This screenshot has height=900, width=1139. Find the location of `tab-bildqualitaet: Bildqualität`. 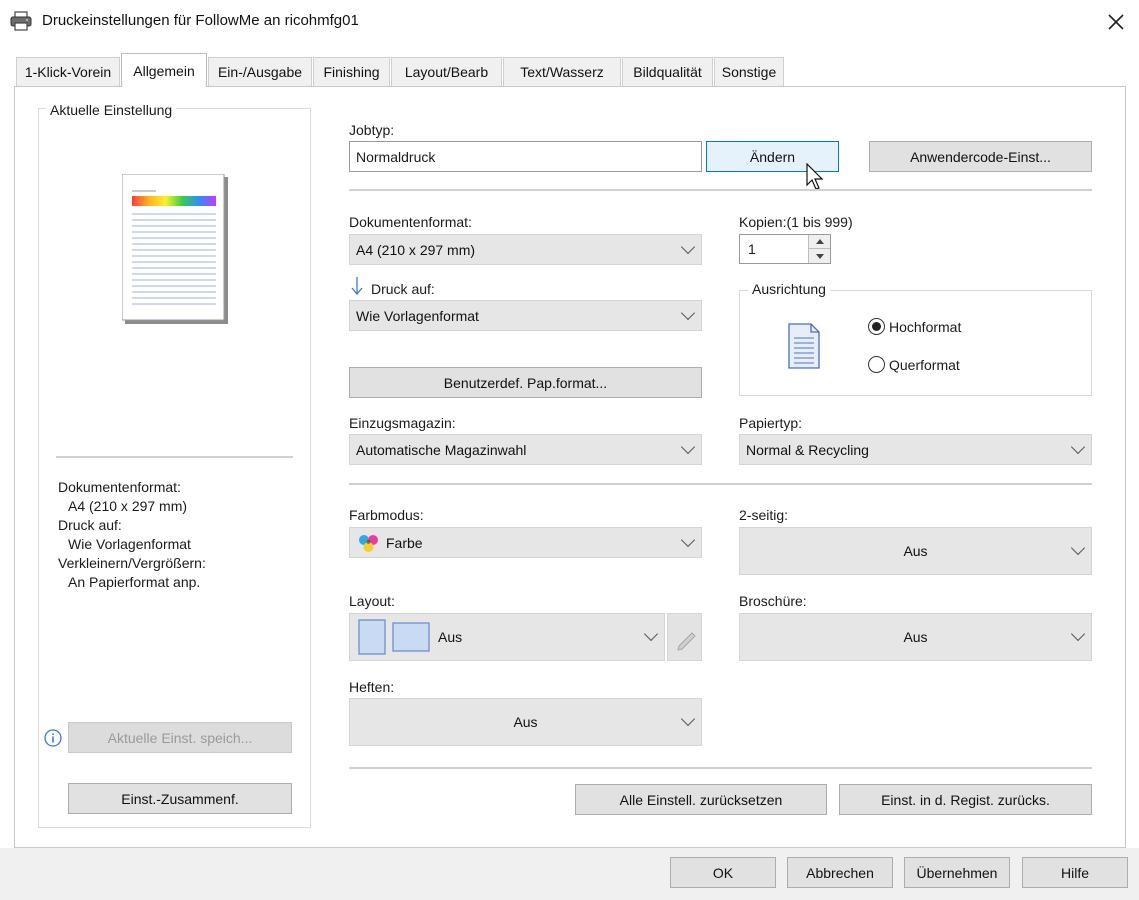

tab-bildqualitaet: Bildqualität is located at coordinates (667, 71).